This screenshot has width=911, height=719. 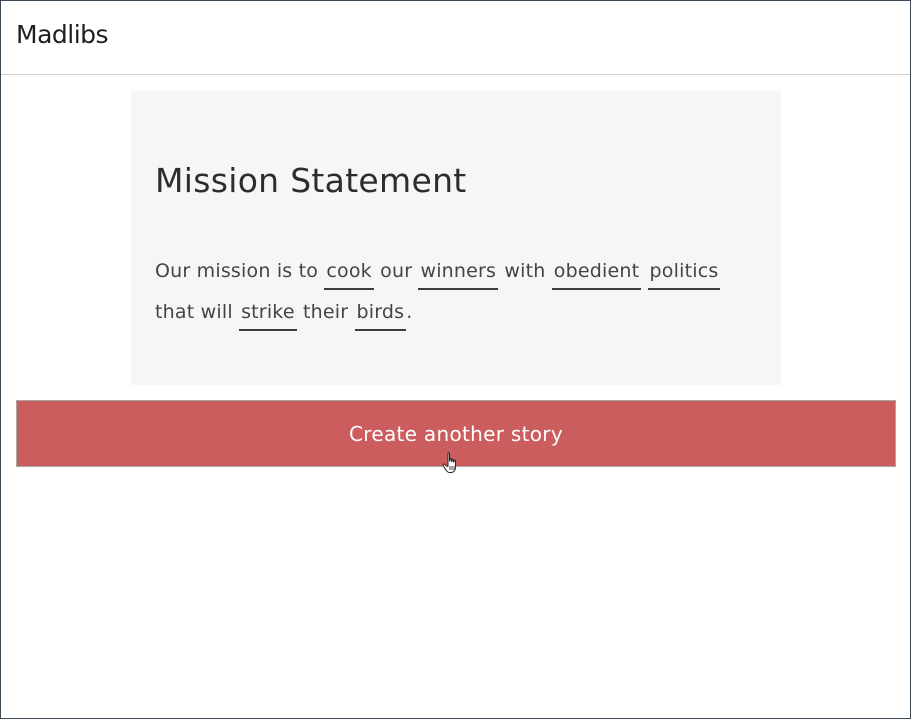 I want to click on story-text-segment: their, so click(x=325, y=312).